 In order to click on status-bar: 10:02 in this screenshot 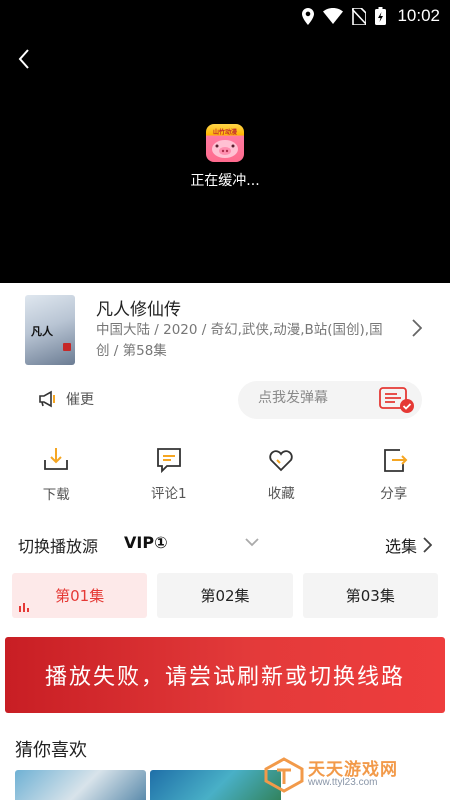, I will do `click(225, 16)`.